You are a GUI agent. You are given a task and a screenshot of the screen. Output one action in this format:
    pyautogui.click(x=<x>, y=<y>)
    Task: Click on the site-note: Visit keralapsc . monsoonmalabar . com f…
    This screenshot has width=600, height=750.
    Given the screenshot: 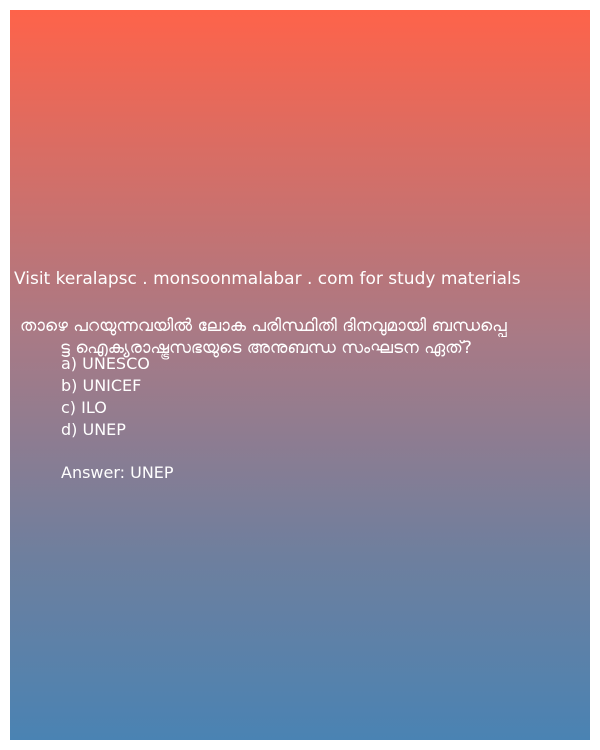 What is the action you would take?
    pyautogui.click(x=267, y=279)
    